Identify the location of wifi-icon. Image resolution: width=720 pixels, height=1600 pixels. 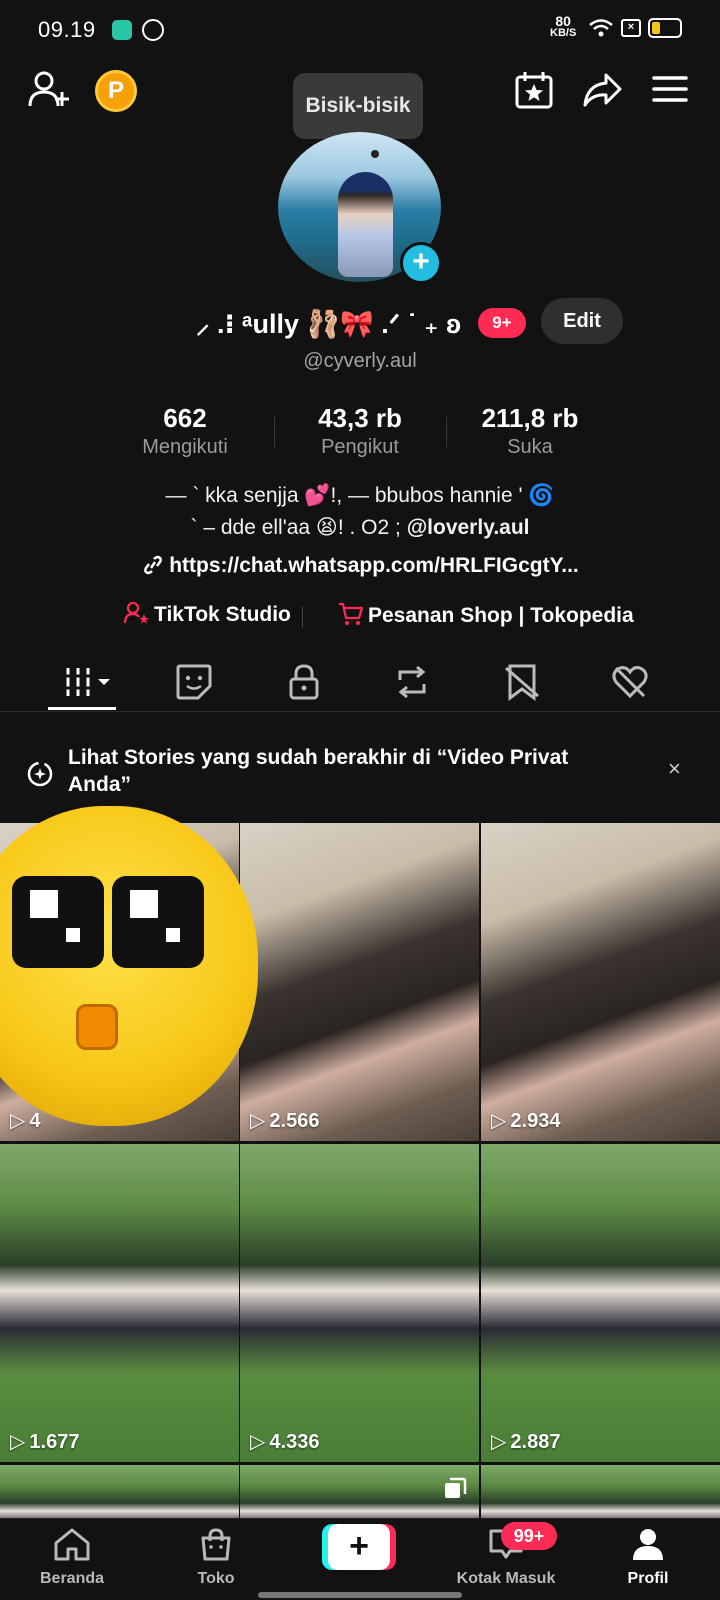
(601, 28).